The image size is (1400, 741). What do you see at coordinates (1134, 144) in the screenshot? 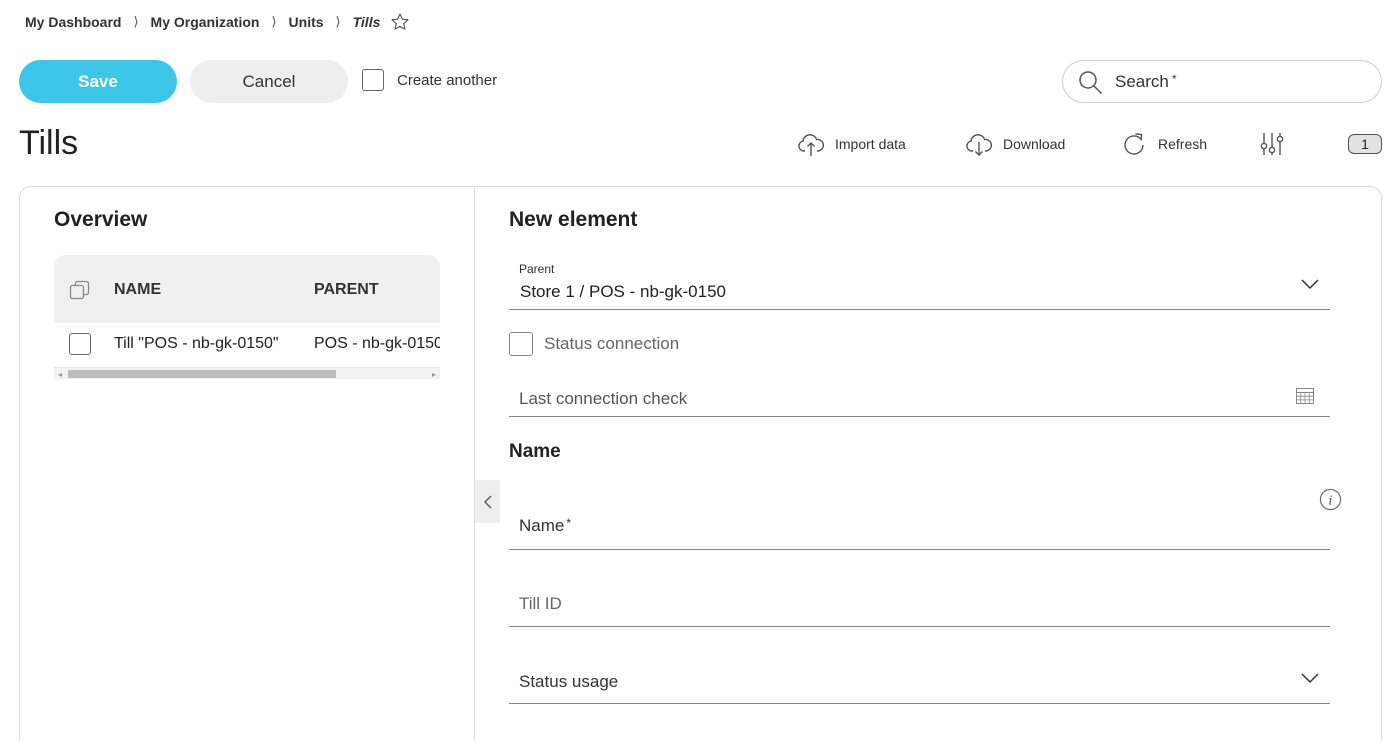
I see `refresh-icon` at bounding box center [1134, 144].